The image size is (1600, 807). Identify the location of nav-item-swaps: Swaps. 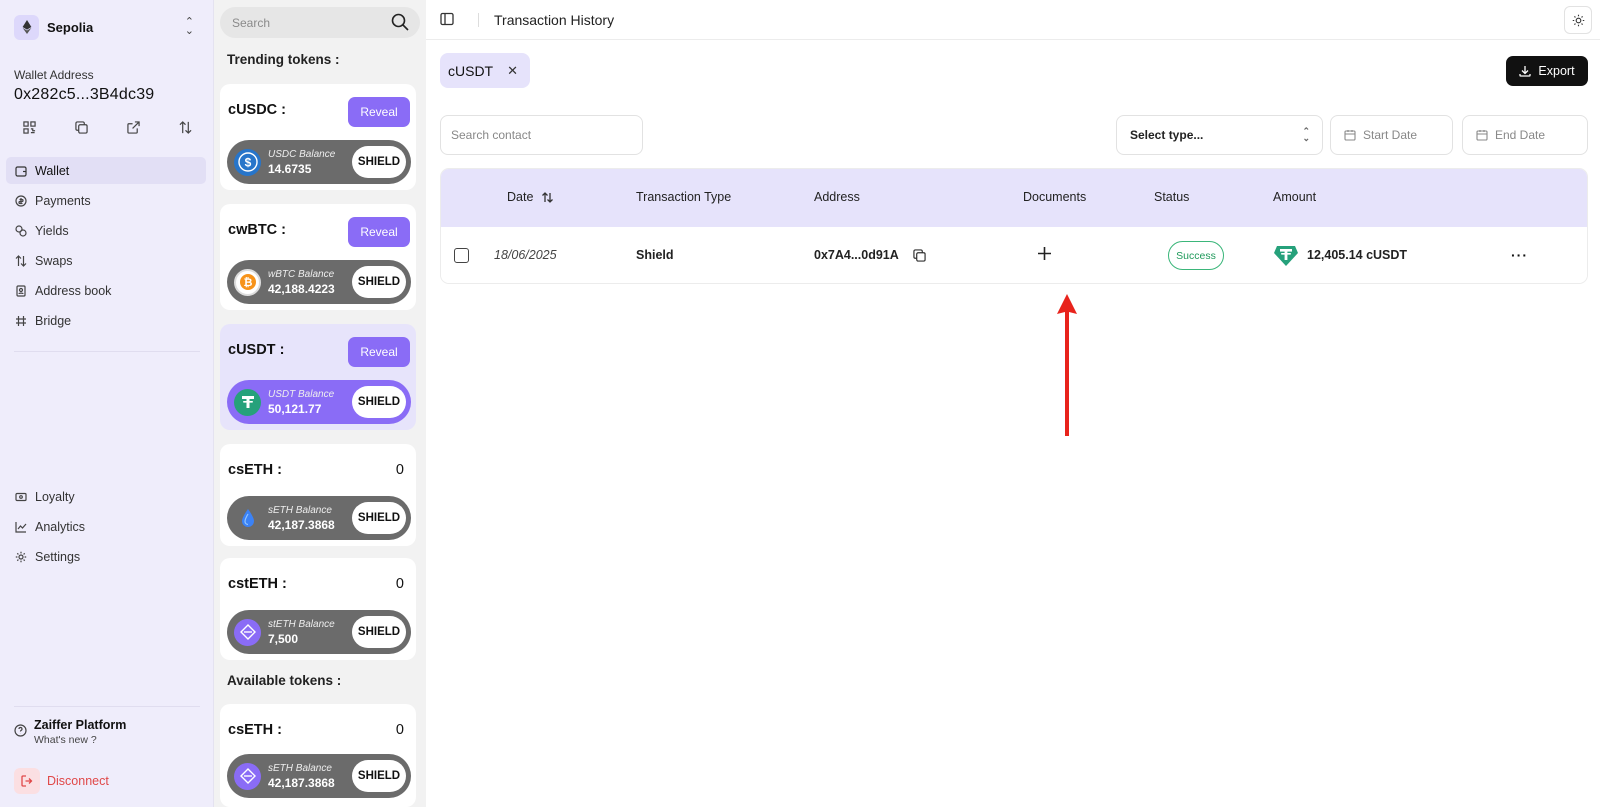
(106, 260).